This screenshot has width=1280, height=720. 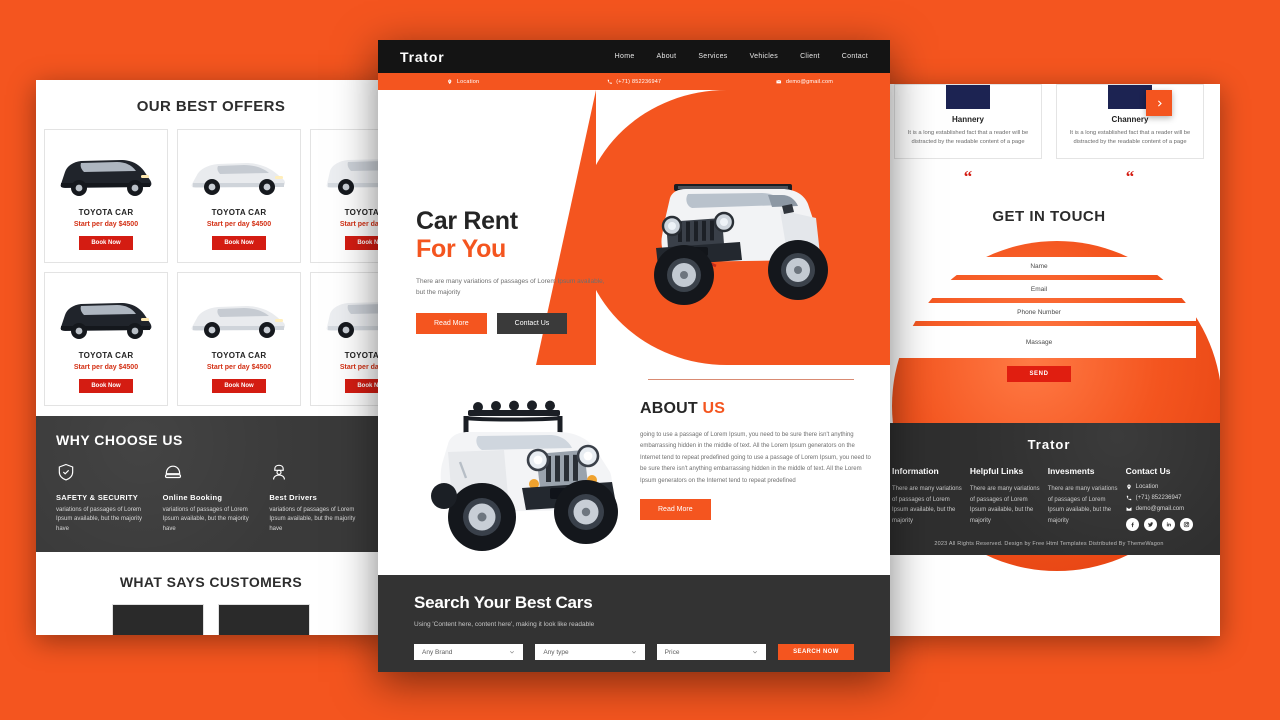 What do you see at coordinates (967, 119) in the screenshot?
I see `testimonial-name: Hannery` at bounding box center [967, 119].